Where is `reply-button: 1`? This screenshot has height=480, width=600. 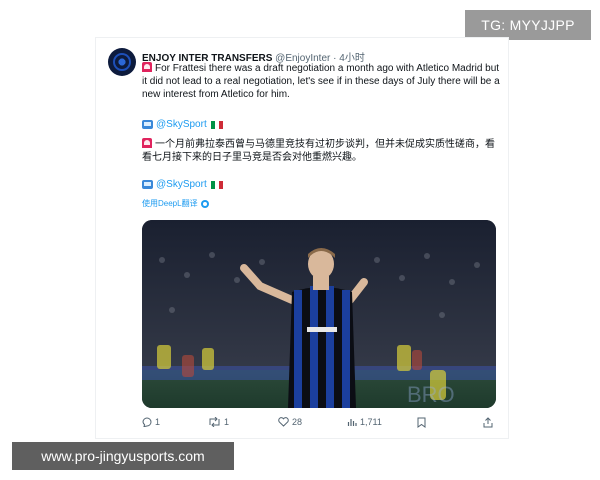
reply-button: 1 is located at coordinates (151, 422).